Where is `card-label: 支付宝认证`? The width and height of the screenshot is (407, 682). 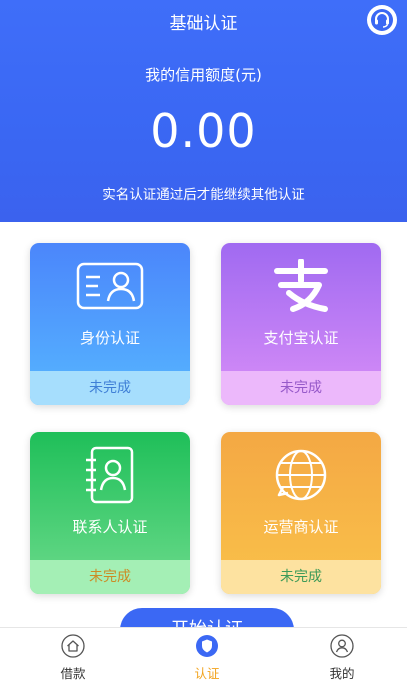
card-label: 支付宝认证 is located at coordinates (301, 338).